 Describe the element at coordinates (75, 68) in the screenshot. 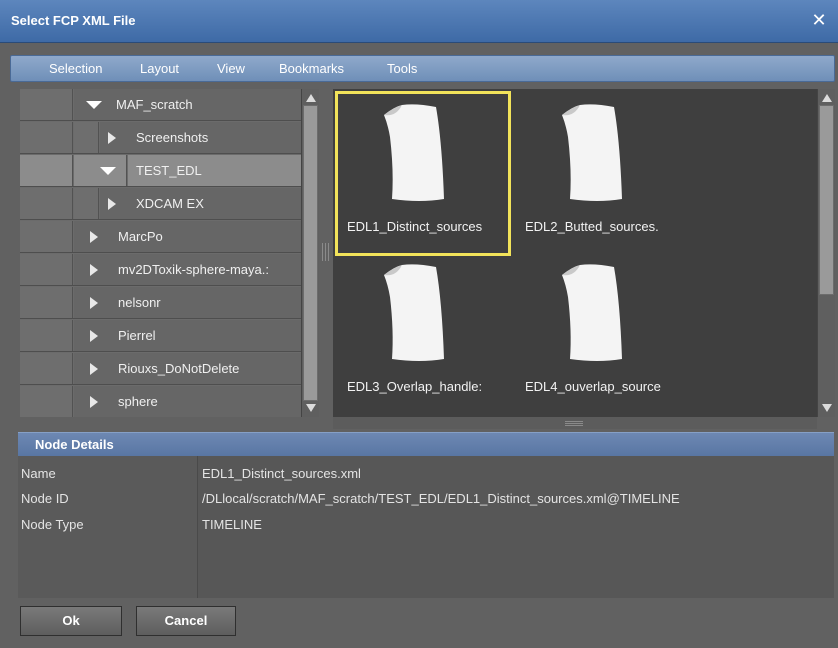

I see `menu-selection: Selection` at that location.